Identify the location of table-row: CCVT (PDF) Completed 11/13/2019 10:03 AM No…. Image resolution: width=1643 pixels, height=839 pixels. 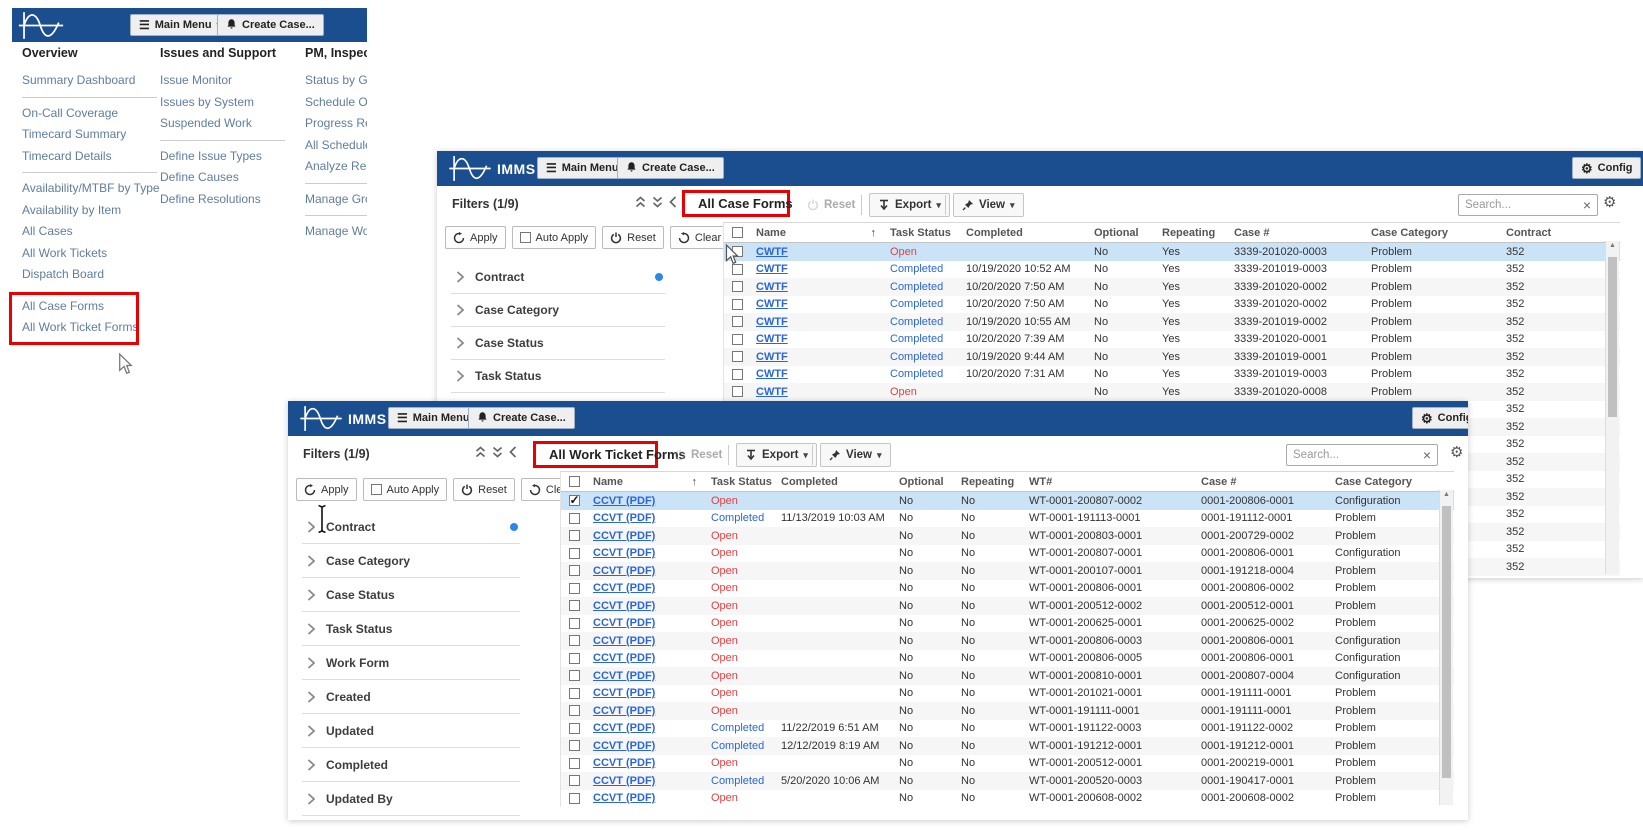
(1007, 519).